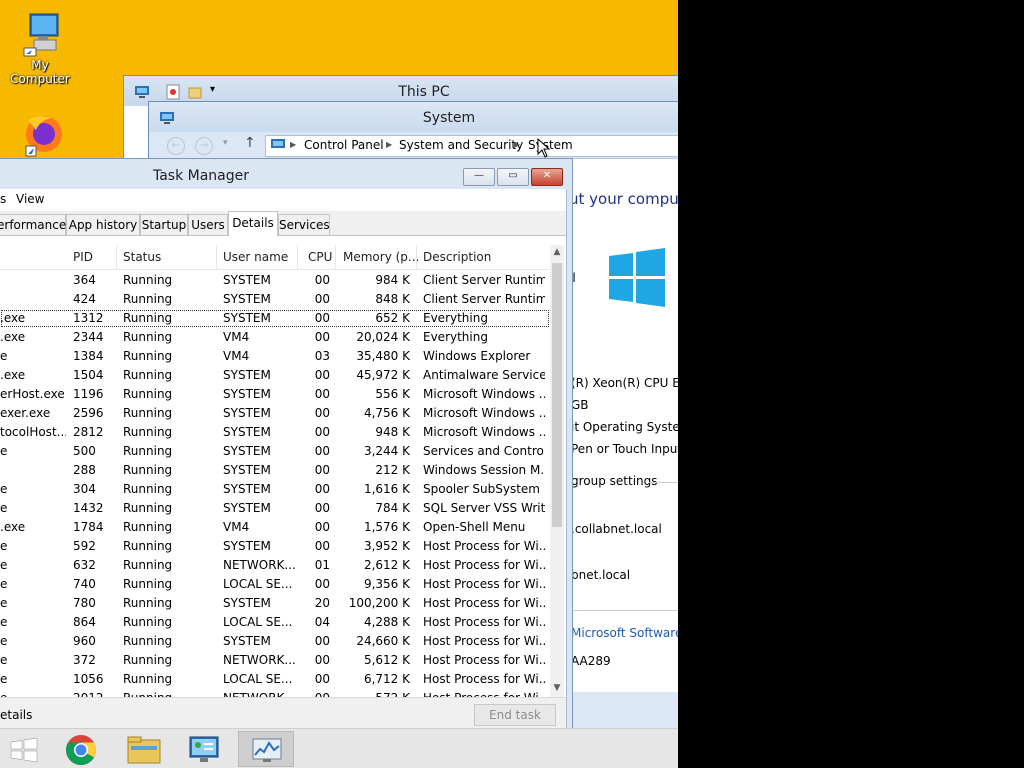 The width and height of the screenshot is (1024, 768). What do you see at coordinates (386, 489) in the screenshot?
I see `cell-memory: 1,616 K` at bounding box center [386, 489].